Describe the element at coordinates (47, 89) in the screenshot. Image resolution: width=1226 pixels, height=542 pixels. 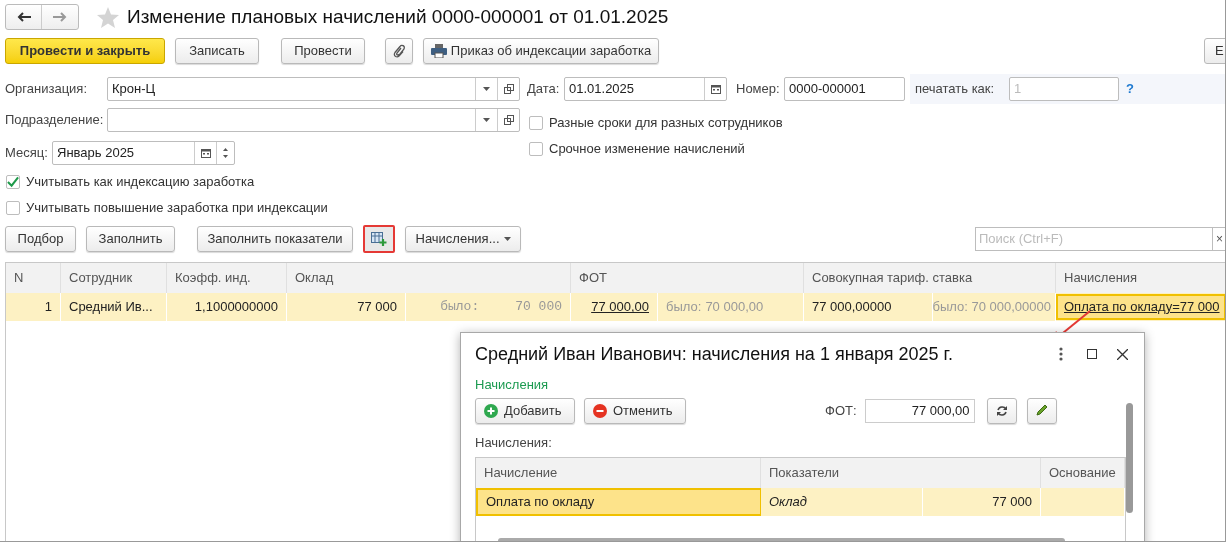
I see `field-label: Организация:` at that location.